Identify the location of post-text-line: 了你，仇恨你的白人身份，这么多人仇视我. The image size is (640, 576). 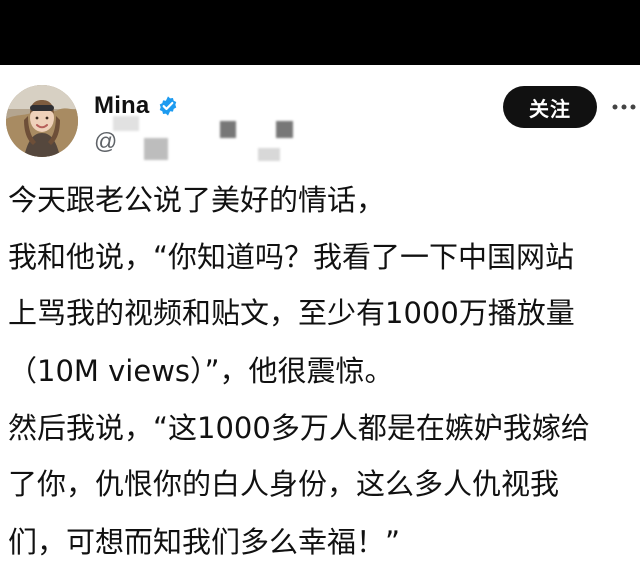
(284, 484).